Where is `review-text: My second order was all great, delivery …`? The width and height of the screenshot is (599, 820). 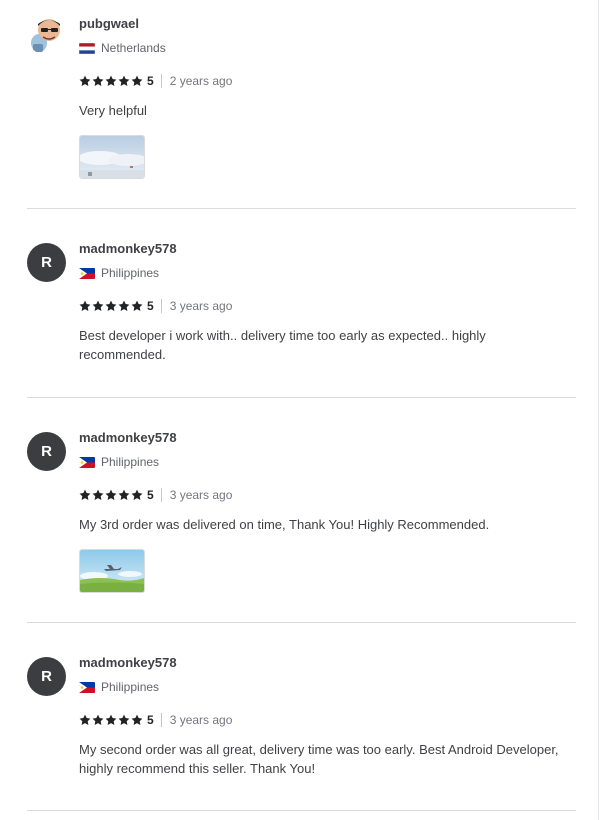 review-text: My second order was all great, delivery … is located at coordinates (319, 759).